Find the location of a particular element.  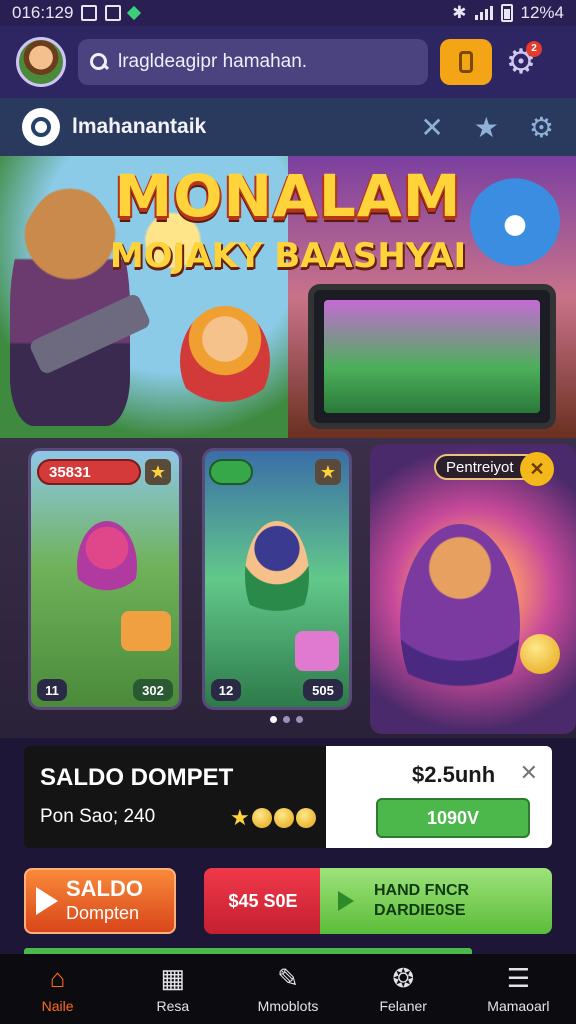

nav-label: Resa is located at coordinates (173, 1006).